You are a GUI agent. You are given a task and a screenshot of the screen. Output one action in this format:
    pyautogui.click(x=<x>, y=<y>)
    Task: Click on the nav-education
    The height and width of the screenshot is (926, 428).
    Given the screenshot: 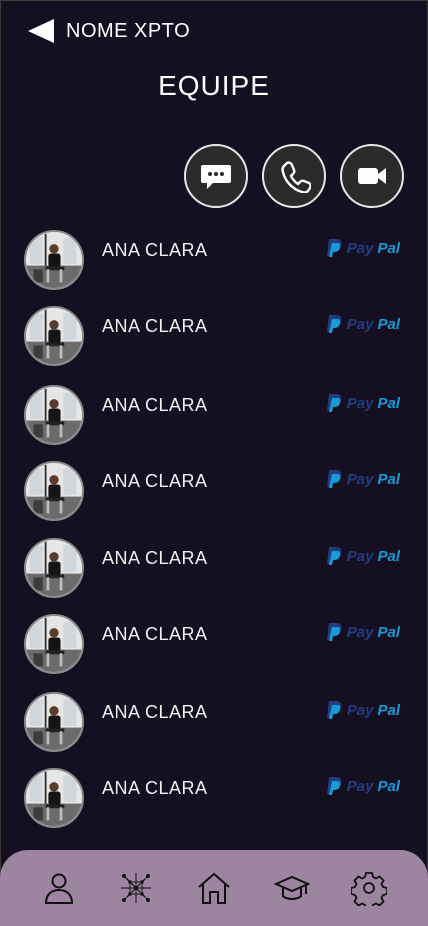 What is the action you would take?
    pyautogui.click(x=292, y=888)
    